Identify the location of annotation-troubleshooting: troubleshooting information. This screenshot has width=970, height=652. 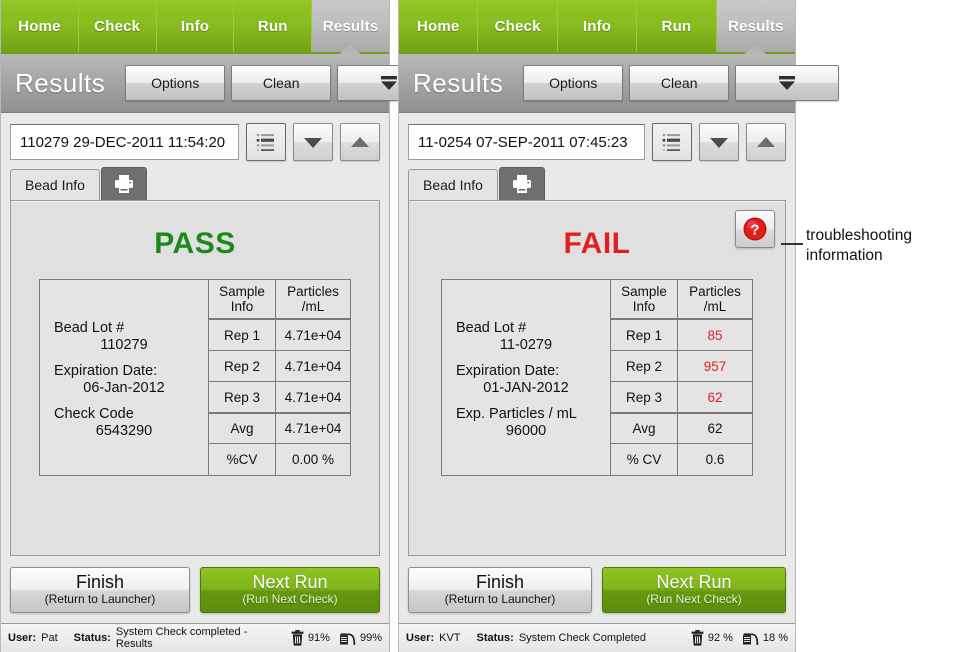
(859, 246).